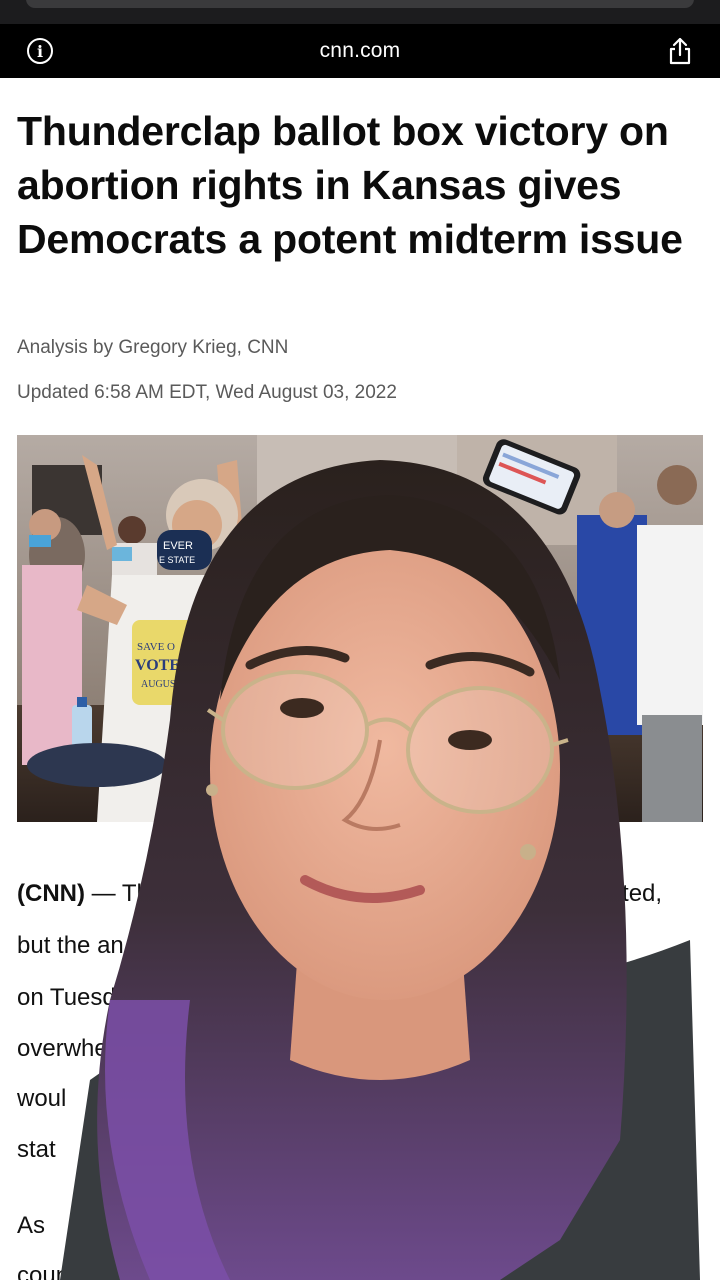 This screenshot has width=720, height=1280. I want to click on body-line: overwhe, so click(62, 1048).